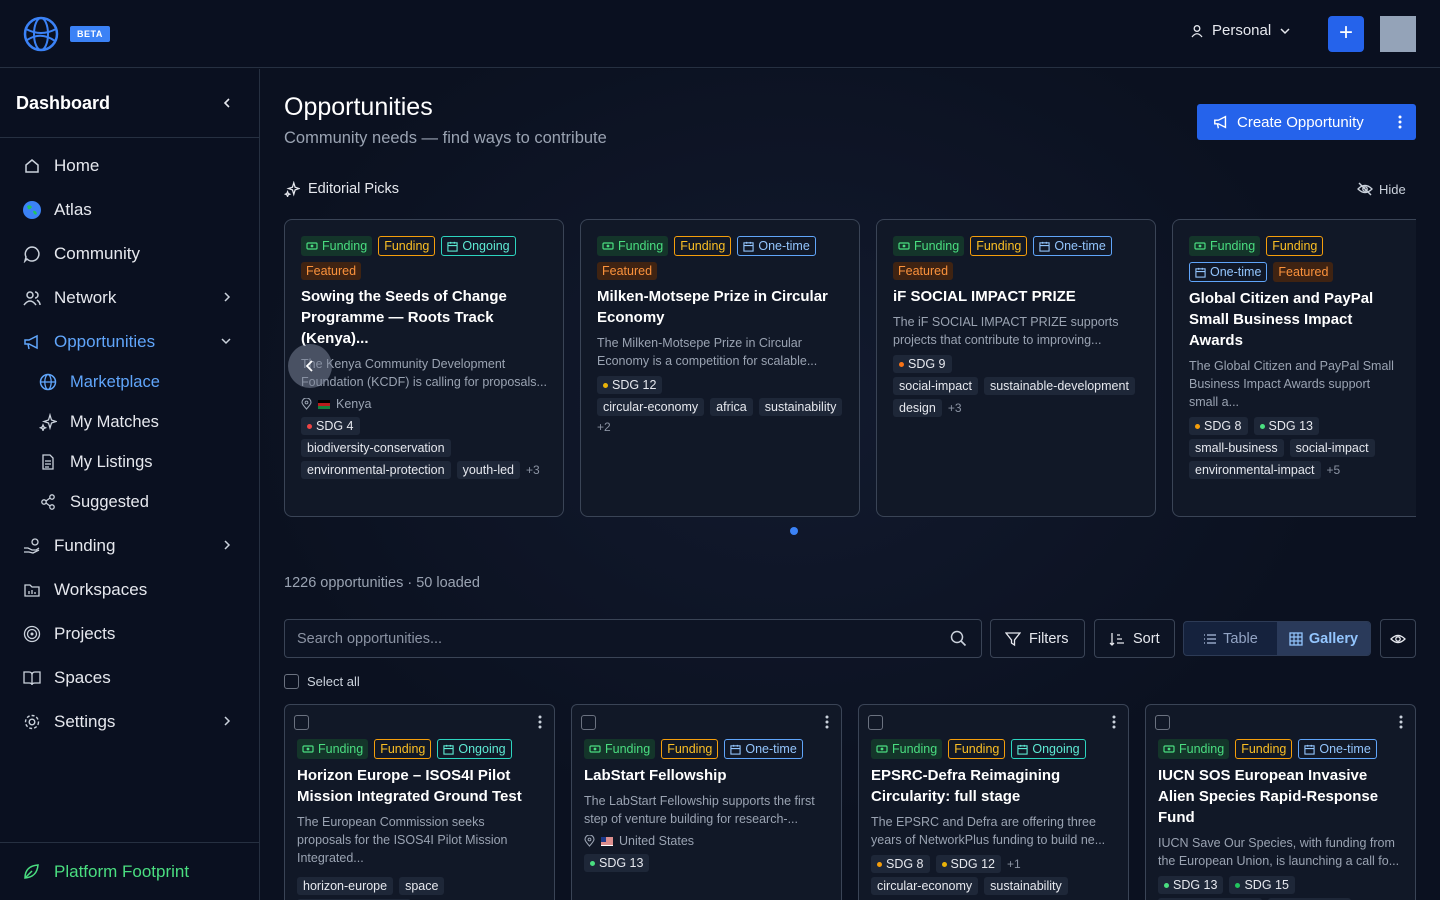  Describe the element at coordinates (1048, 749) in the screenshot. I see `frequency-badge: Ongoing` at that location.